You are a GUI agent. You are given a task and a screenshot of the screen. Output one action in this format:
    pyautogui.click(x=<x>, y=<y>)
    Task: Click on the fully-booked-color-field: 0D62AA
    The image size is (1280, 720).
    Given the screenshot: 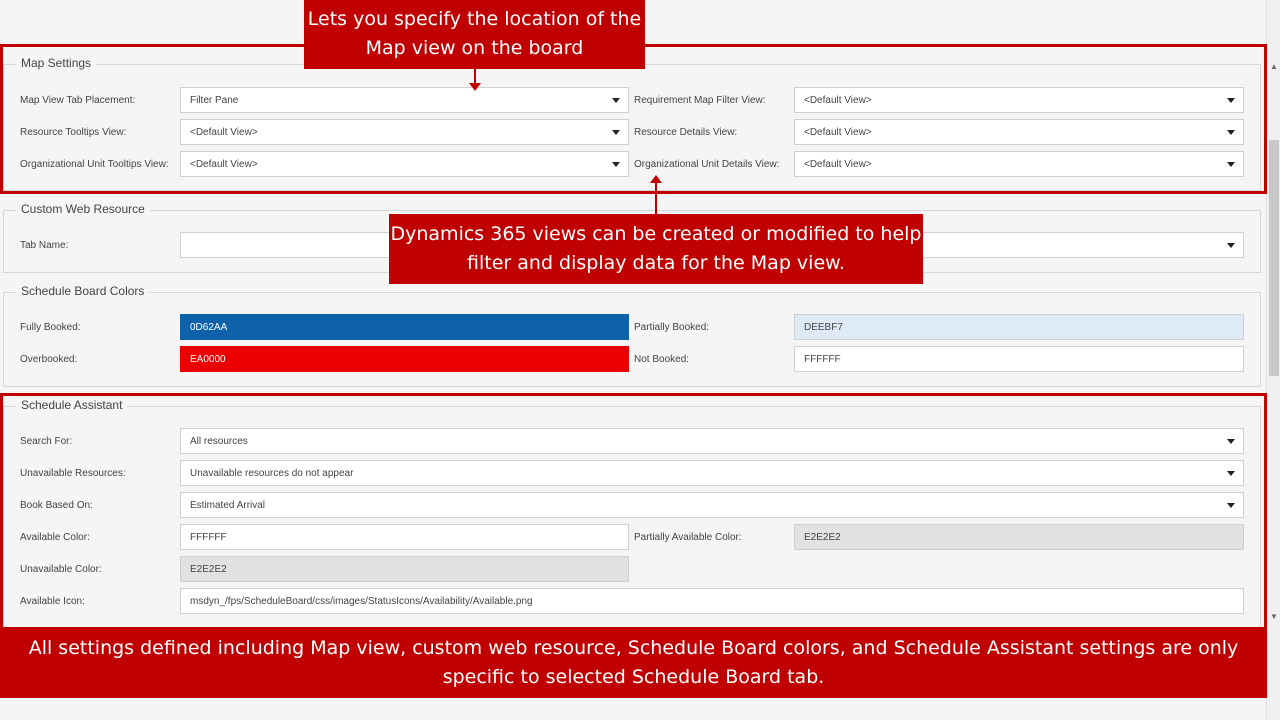 What is the action you would take?
    pyautogui.click(x=404, y=327)
    